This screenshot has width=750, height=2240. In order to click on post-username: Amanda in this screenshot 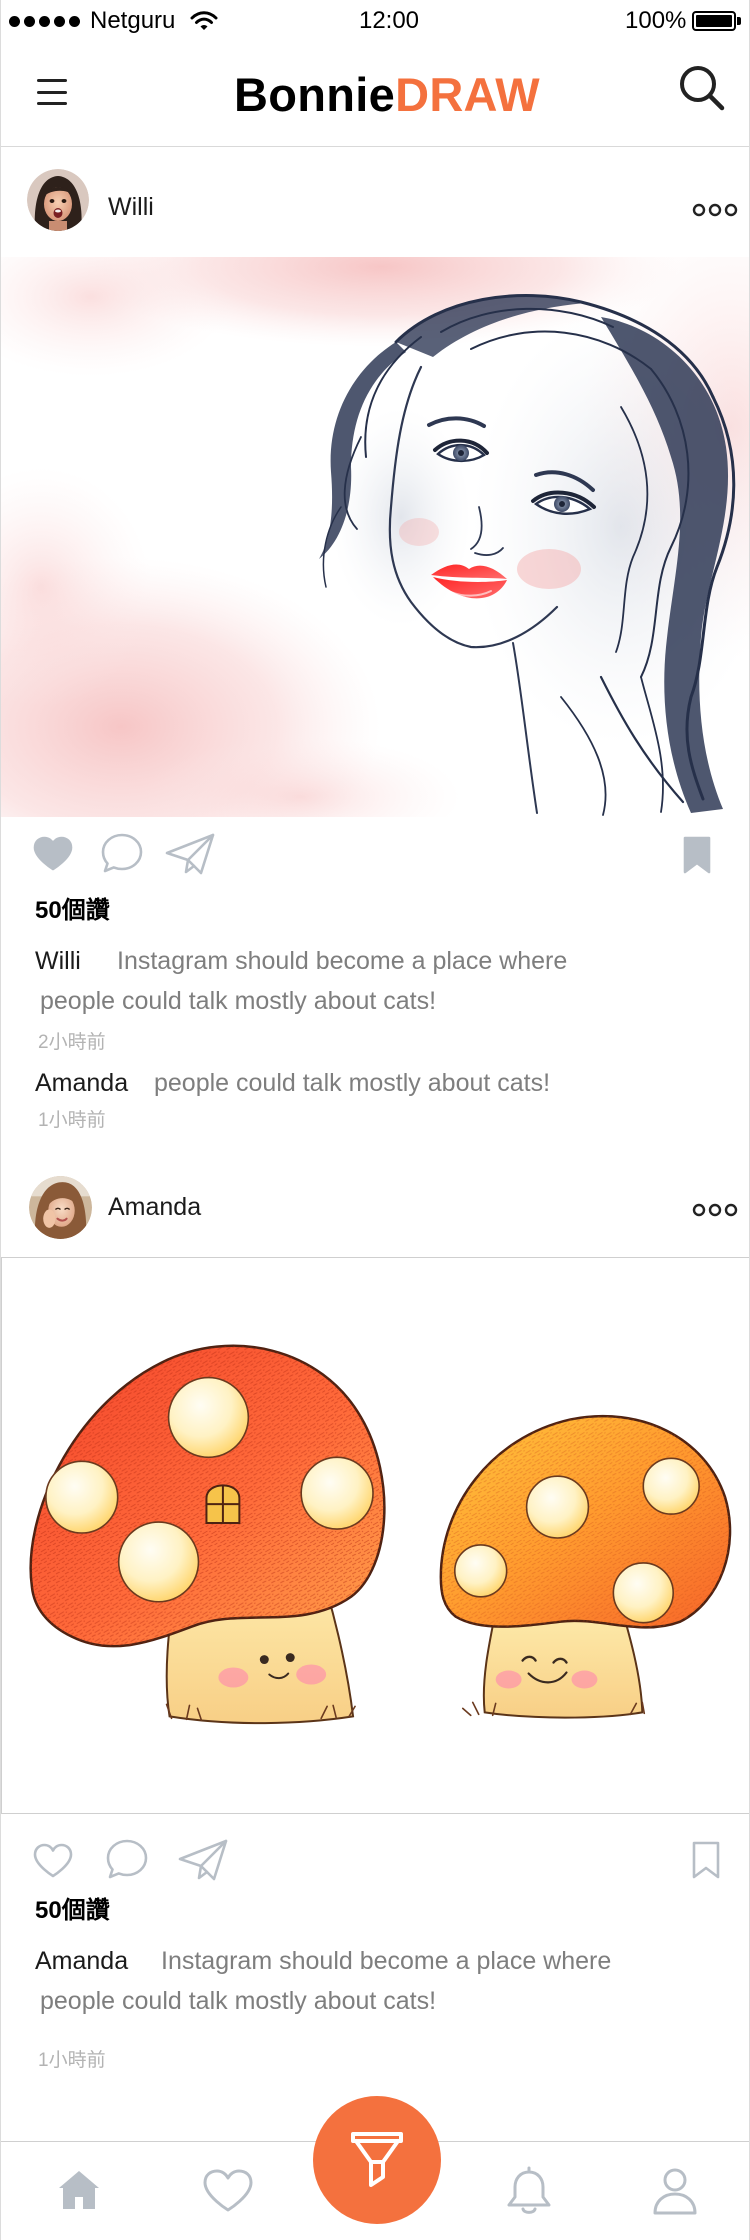, I will do `click(154, 1207)`.